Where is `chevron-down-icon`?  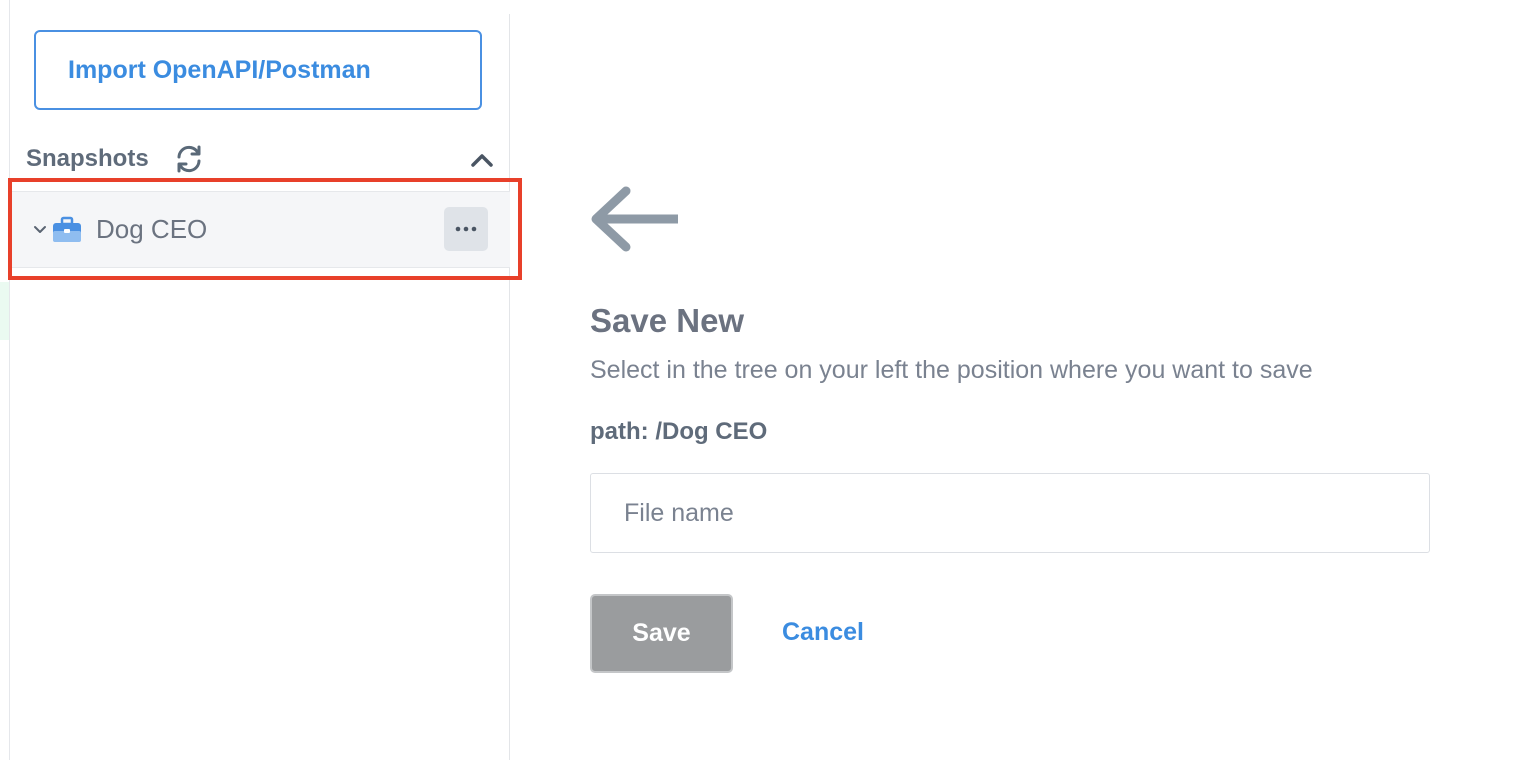
chevron-down-icon is located at coordinates (40, 230).